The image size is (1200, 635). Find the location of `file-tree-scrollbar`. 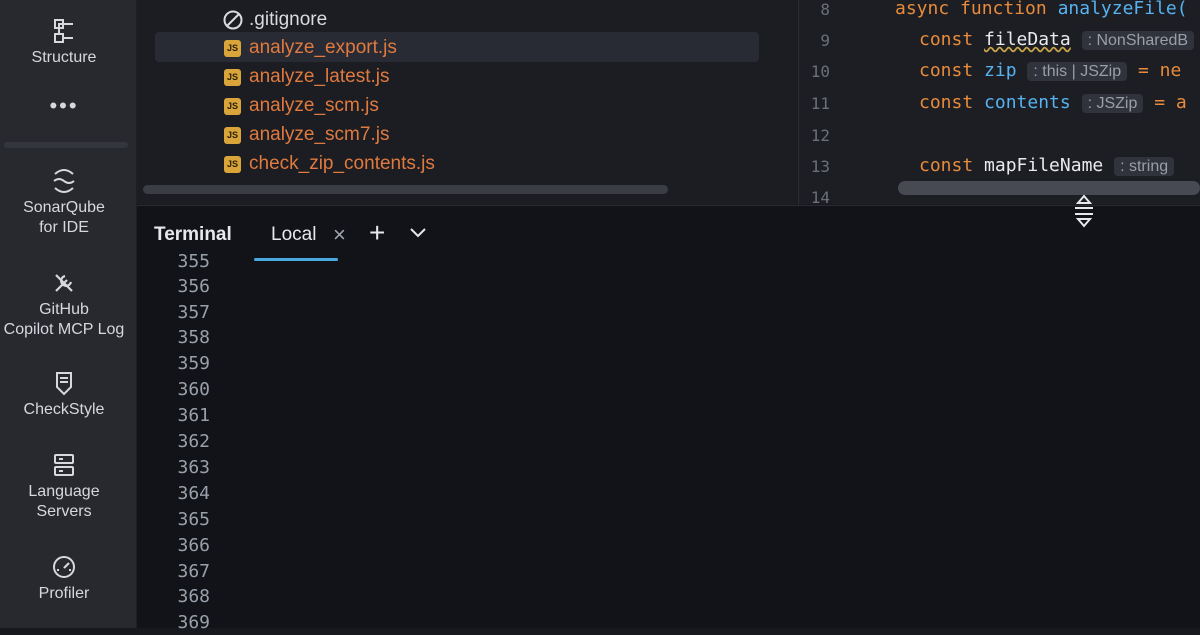

file-tree-scrollbar is located at coordinates (405, 189).